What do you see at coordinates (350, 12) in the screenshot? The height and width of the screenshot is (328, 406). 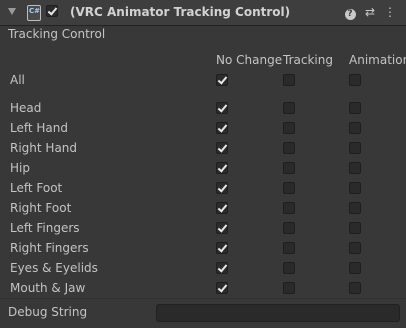 I see `help-icon: ?` at bounding box center [350, 12].